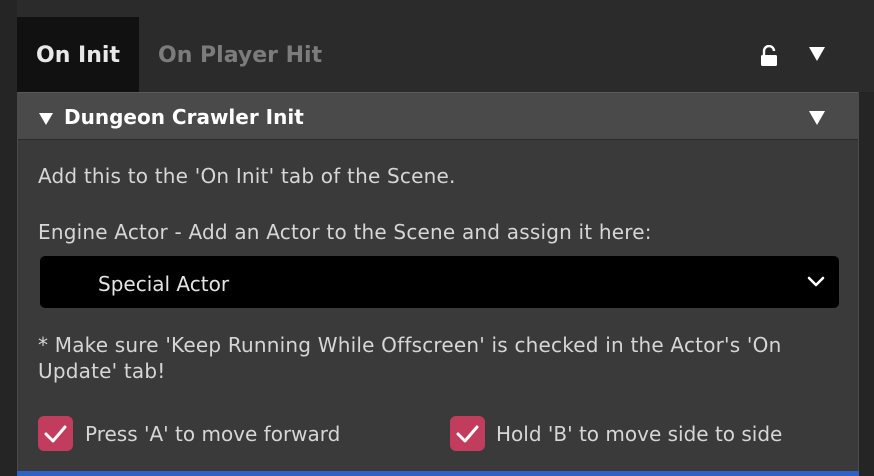 This screenshot has height=476, width=874. I want to click on checkbox-move-forward, so click(55, 433).